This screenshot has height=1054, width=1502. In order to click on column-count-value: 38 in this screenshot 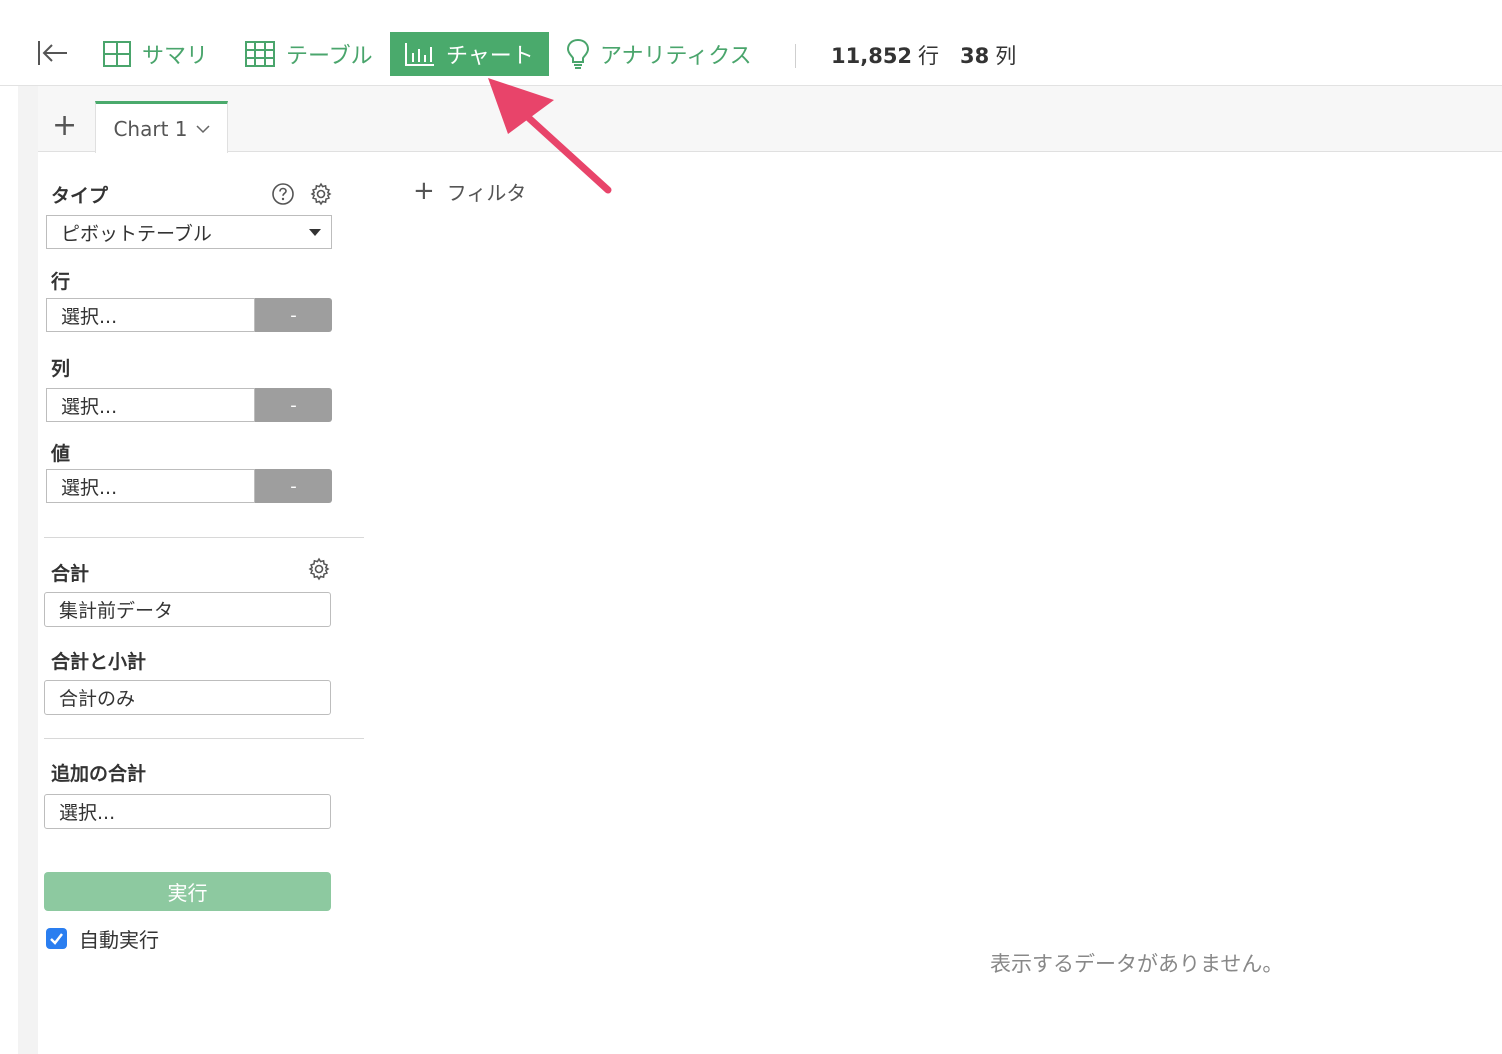, I will do `click(975, 56)`.